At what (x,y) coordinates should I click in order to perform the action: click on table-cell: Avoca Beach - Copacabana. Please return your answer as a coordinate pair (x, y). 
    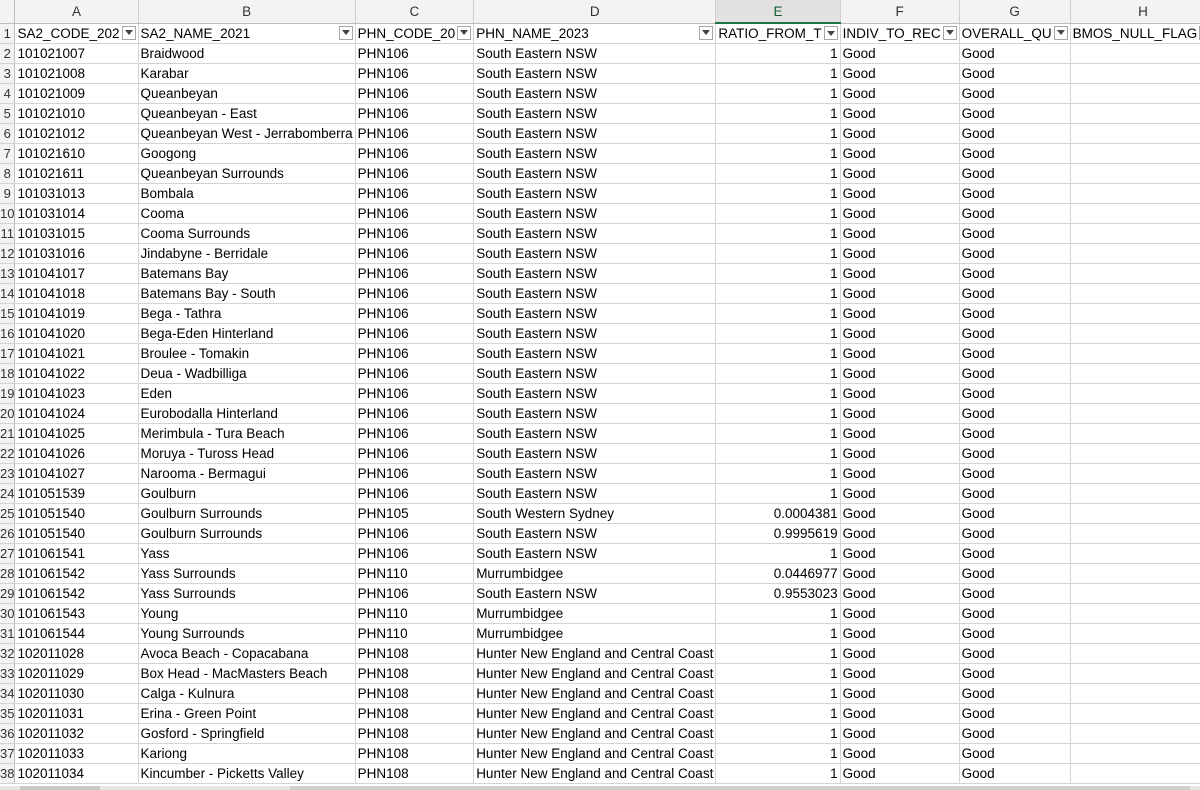
    Looking at the image, I should click on (247, 653).